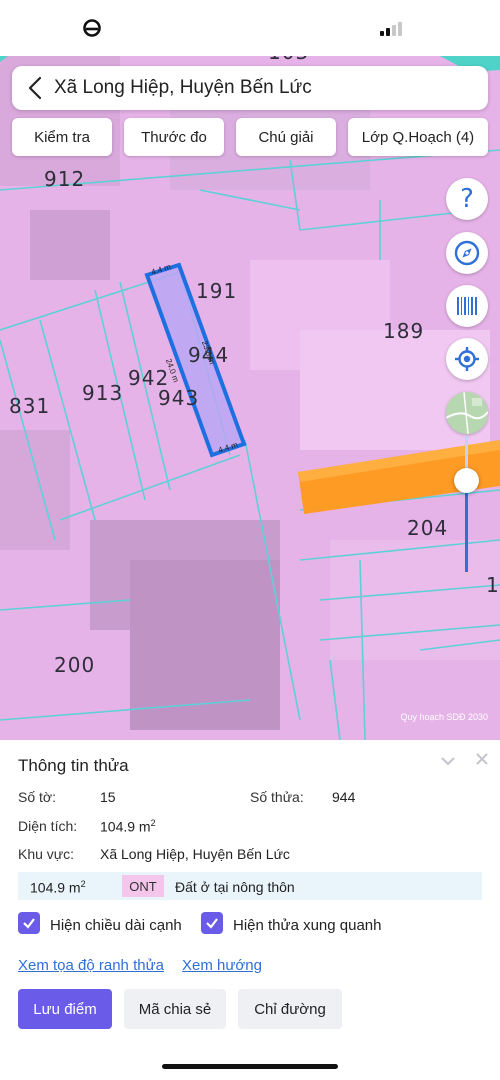  I want to click on show-edge-lengths-label: Hiện chiều dài cạnh, so click(116, 925).